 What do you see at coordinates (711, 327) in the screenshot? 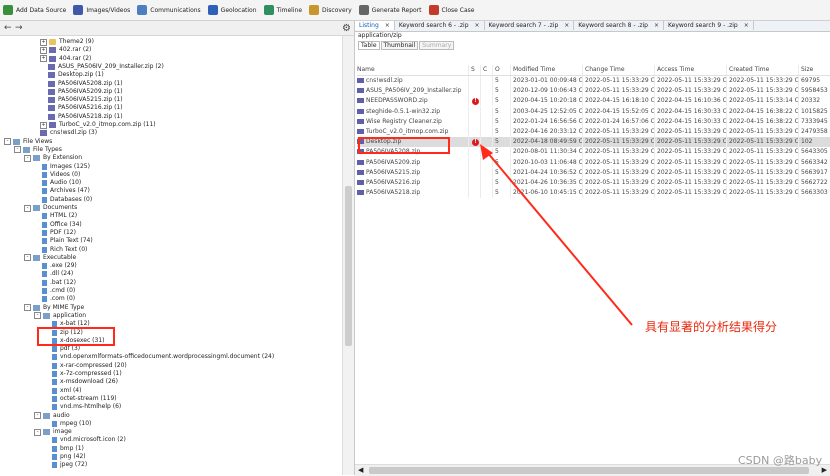
I see `annotation-text: 具有显著的分析结果得分` at bounding box center [711, 327].